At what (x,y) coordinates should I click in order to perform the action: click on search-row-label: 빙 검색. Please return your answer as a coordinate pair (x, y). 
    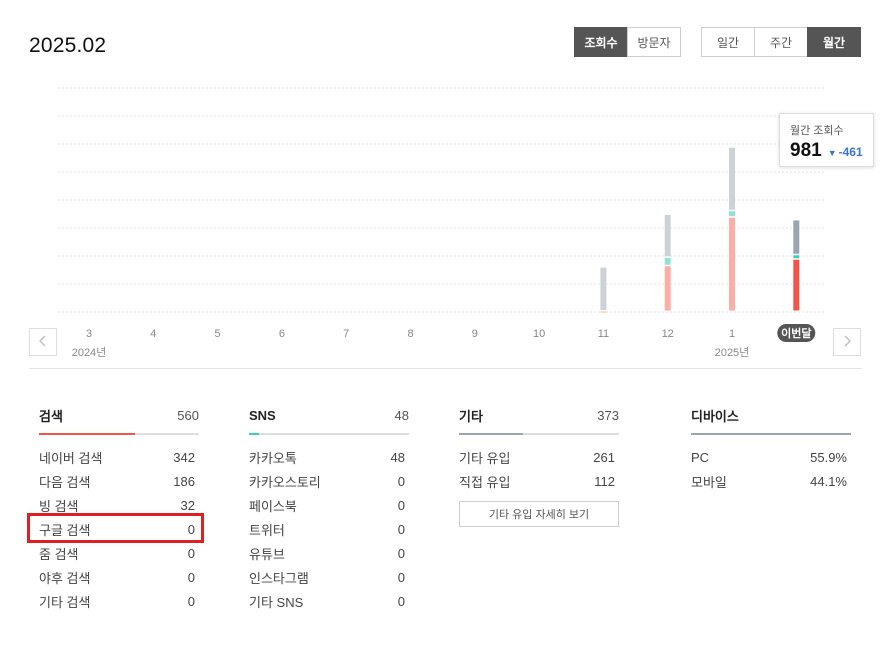
    Looking at the image, I should click on (59, 506).